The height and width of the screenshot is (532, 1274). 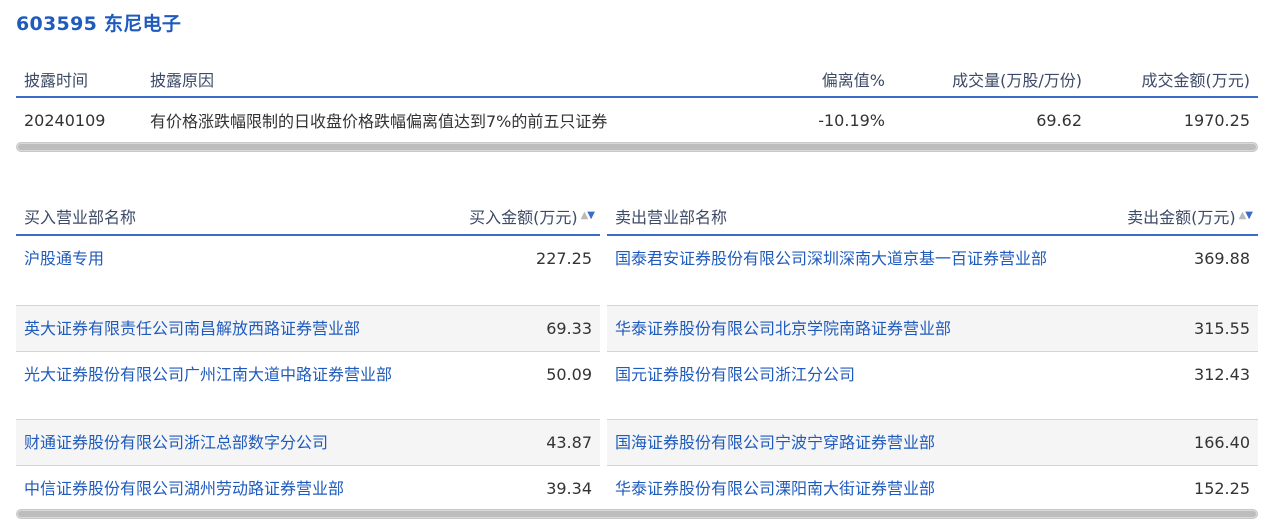 What do you see at coordinates (1017, 80) in the screenshot?
I see `col-header-volume: 成交量(万股/万份)` at bounding box center [1017, 80].